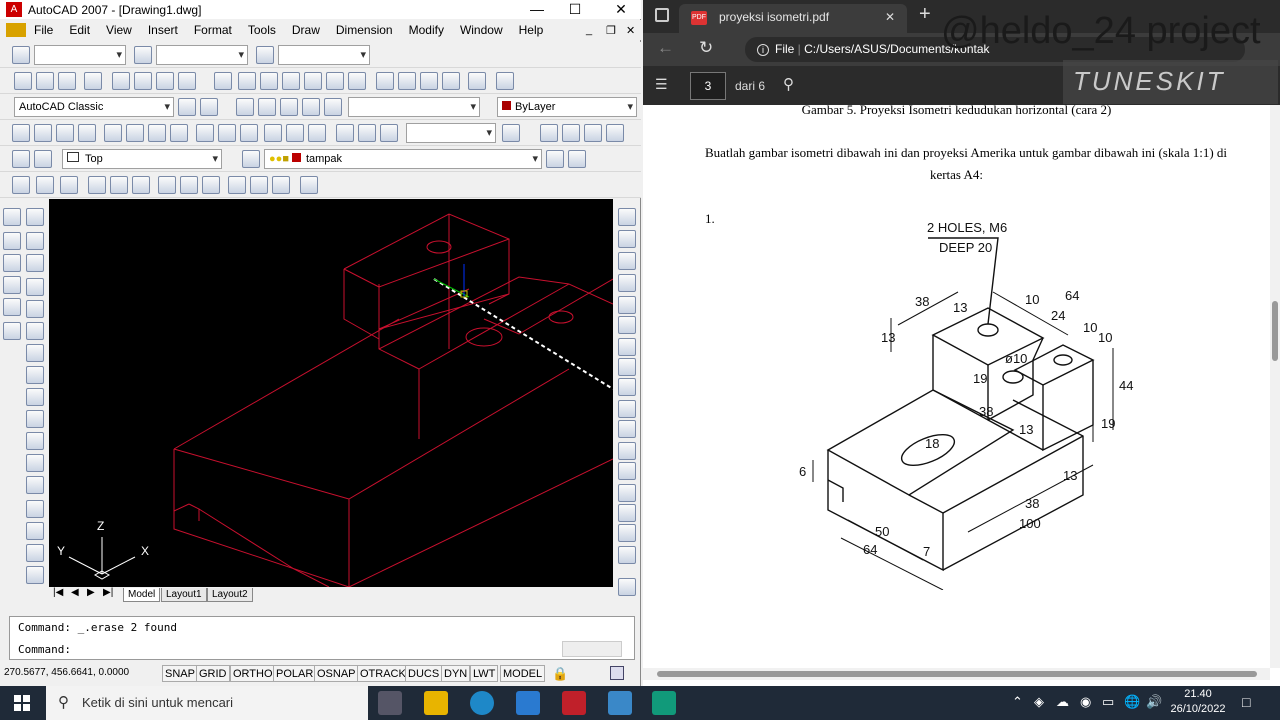 This screenshot has height=720, width=1280. What do you see at coordinates (119, 30) in the screenshot?
I see `menu-view: View` at bounding box center [119, 30].